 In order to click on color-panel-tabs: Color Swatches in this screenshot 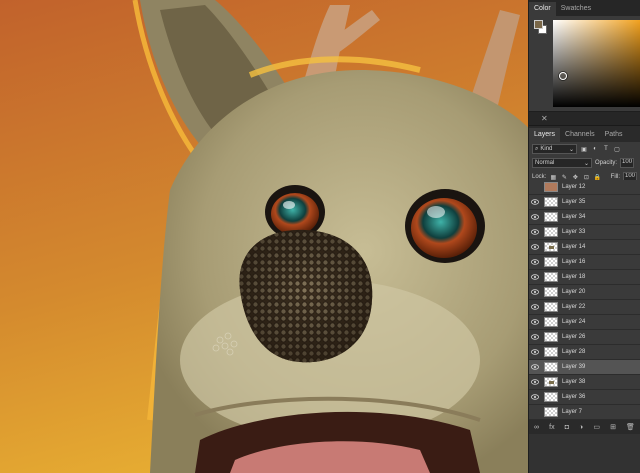, I will do `click(584, 8)`.